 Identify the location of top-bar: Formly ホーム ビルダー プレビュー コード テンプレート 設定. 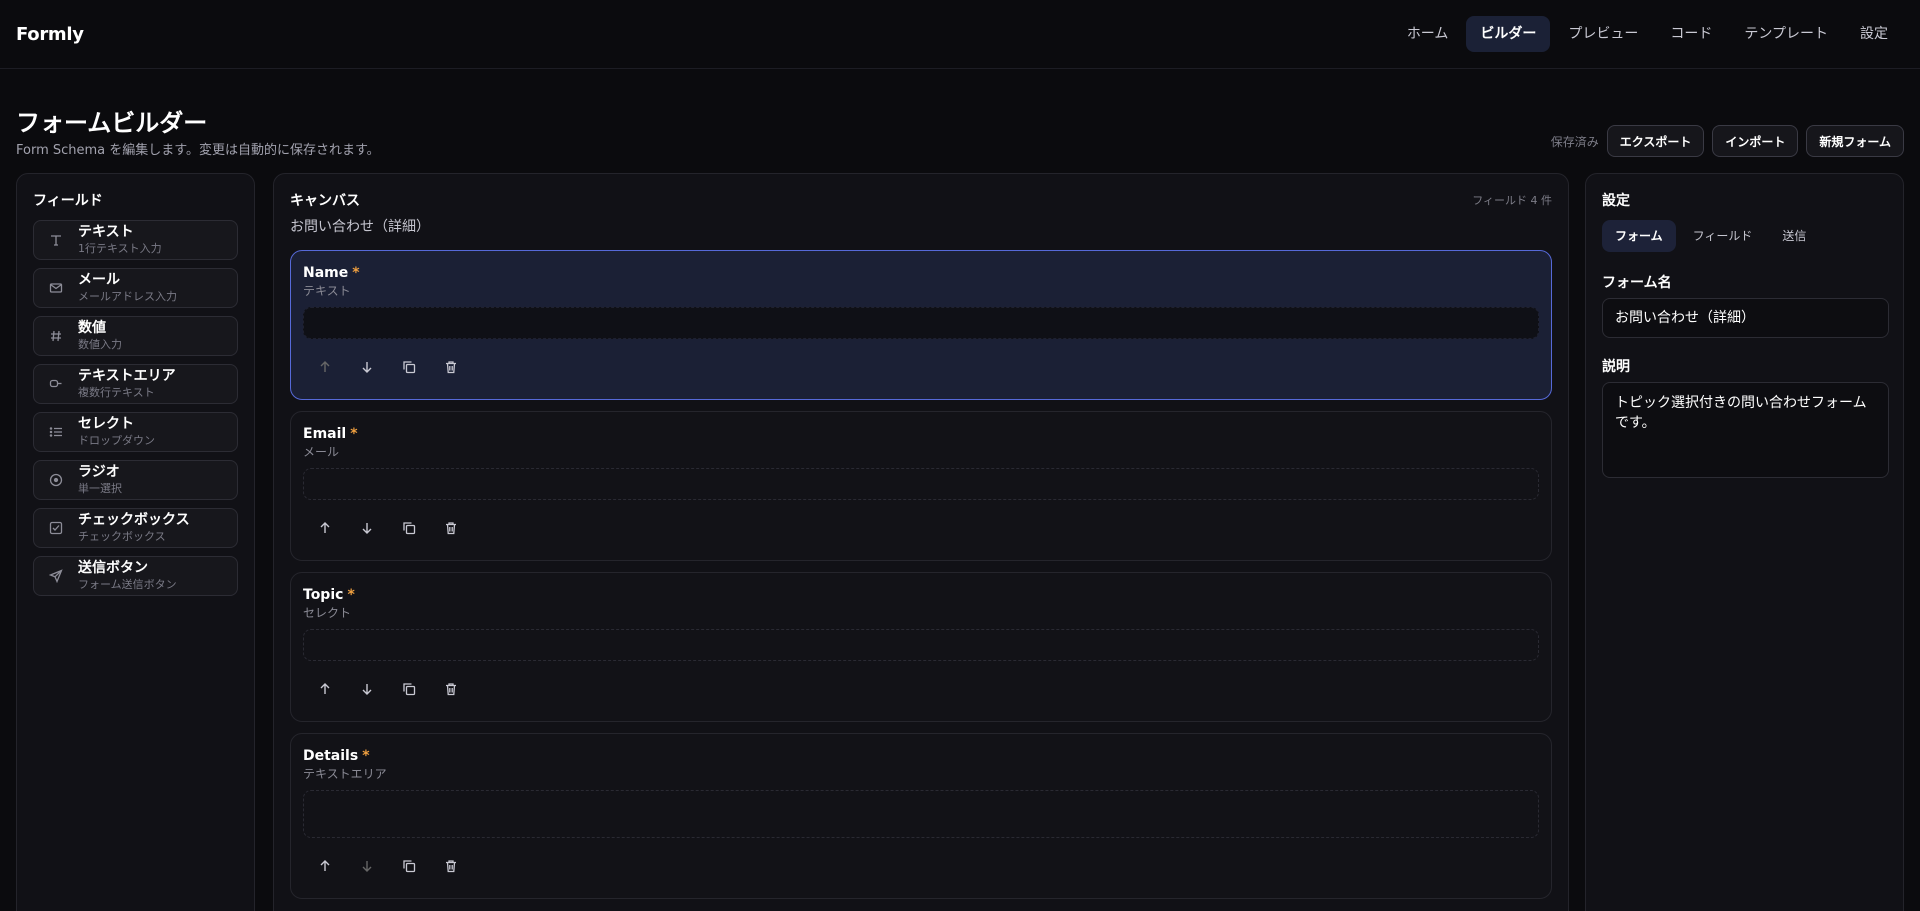
(960, 34).